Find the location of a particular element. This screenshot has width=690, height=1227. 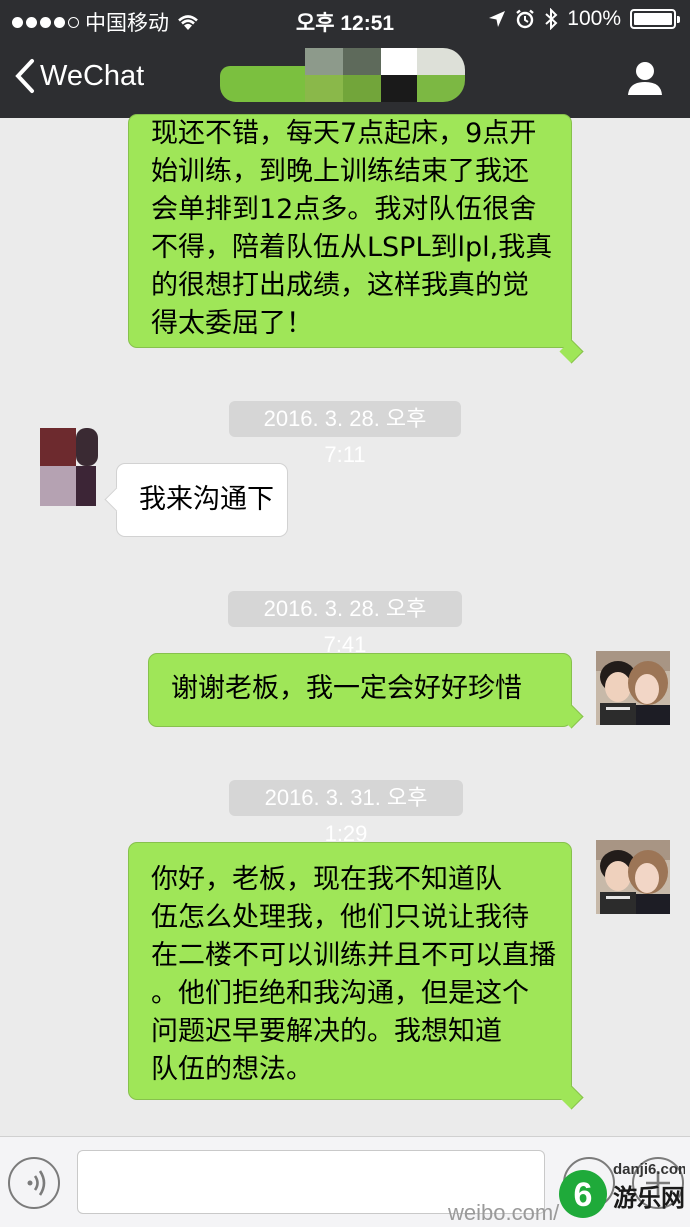

message-line: 的很想打出成绩，这样我真的觉 is located at coordinates (340, 285).